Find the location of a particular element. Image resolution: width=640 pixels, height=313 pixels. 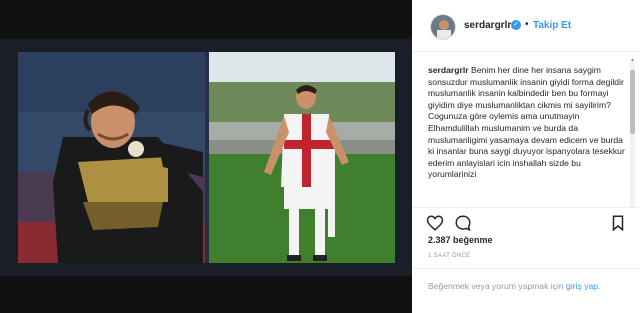

post-header: serdargrlr ✓ • Takip Et is located at coordinates (526, 26).